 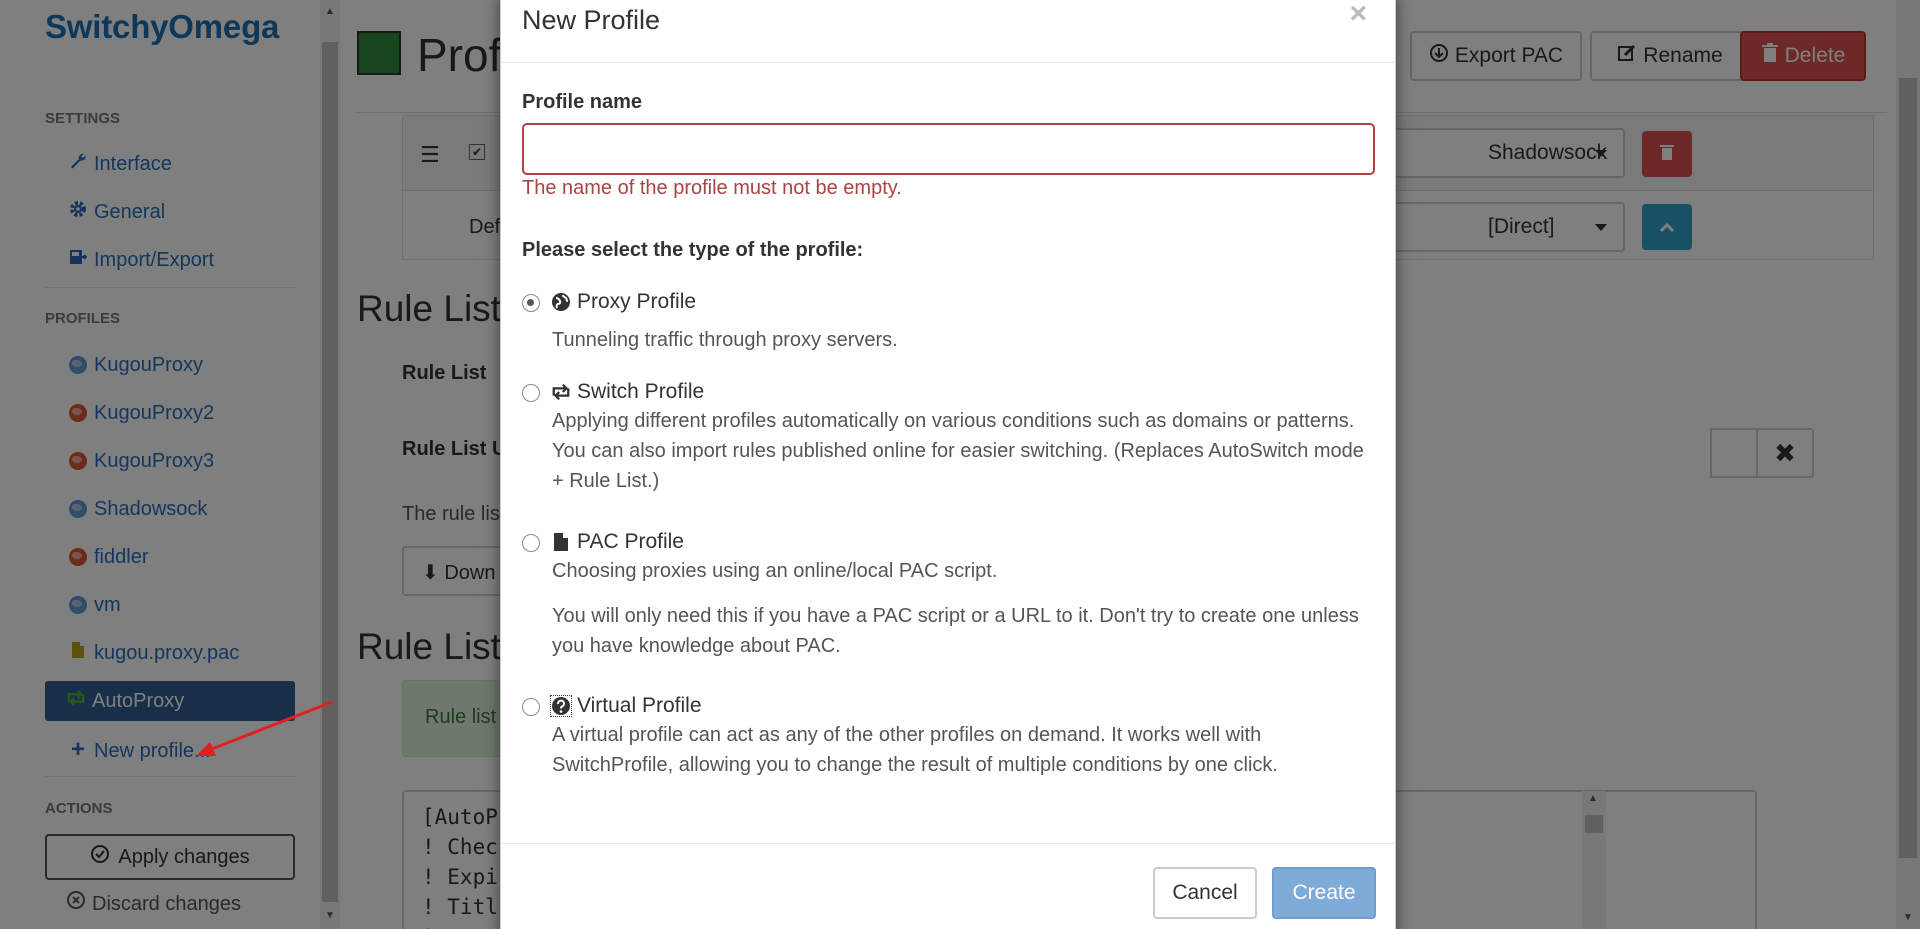 I want to click on option-title: PAC Profile, so click(x=630, y=541).